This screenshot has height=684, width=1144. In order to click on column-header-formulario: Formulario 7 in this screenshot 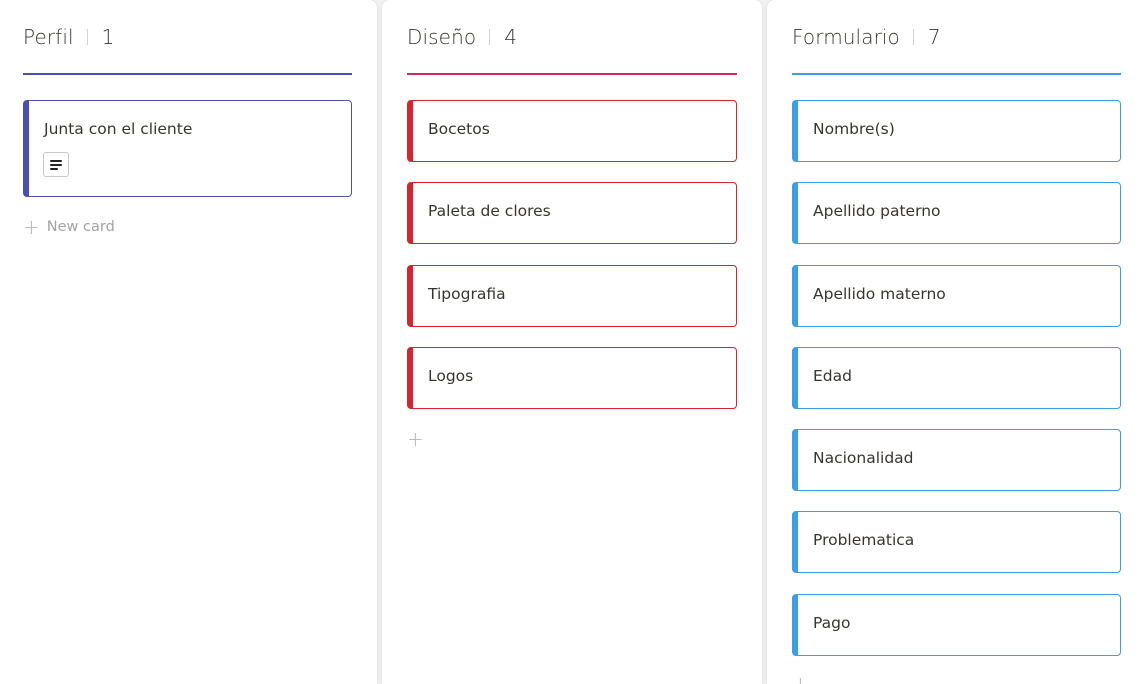, I will do `click(866, 37)`.